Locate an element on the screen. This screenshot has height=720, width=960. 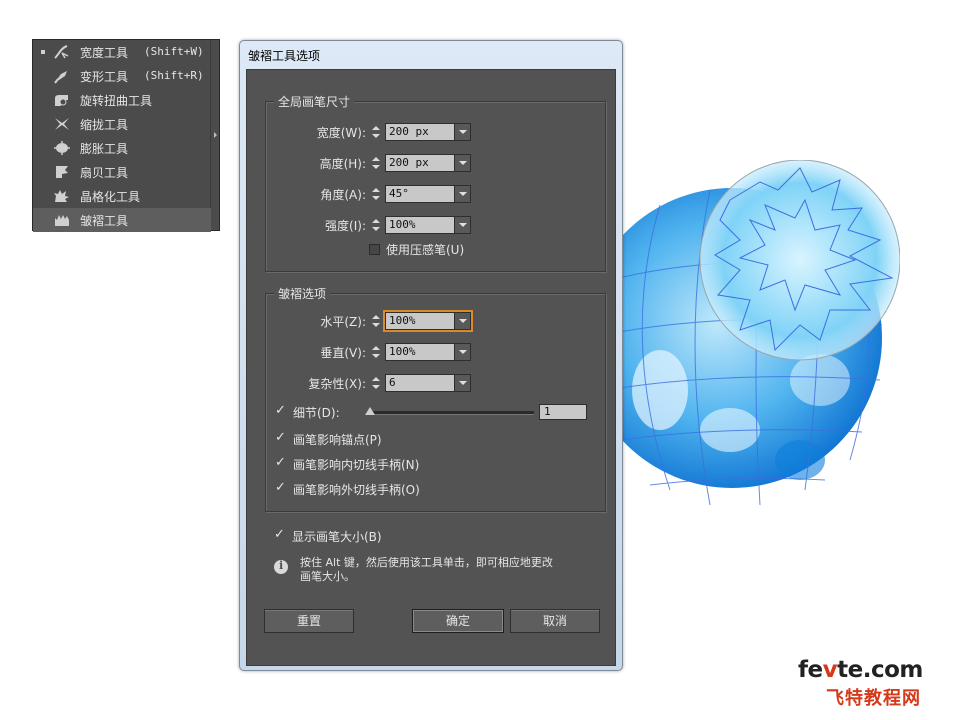
tool-shortcut: (Shift+R) is located at coordinates (174, 75).